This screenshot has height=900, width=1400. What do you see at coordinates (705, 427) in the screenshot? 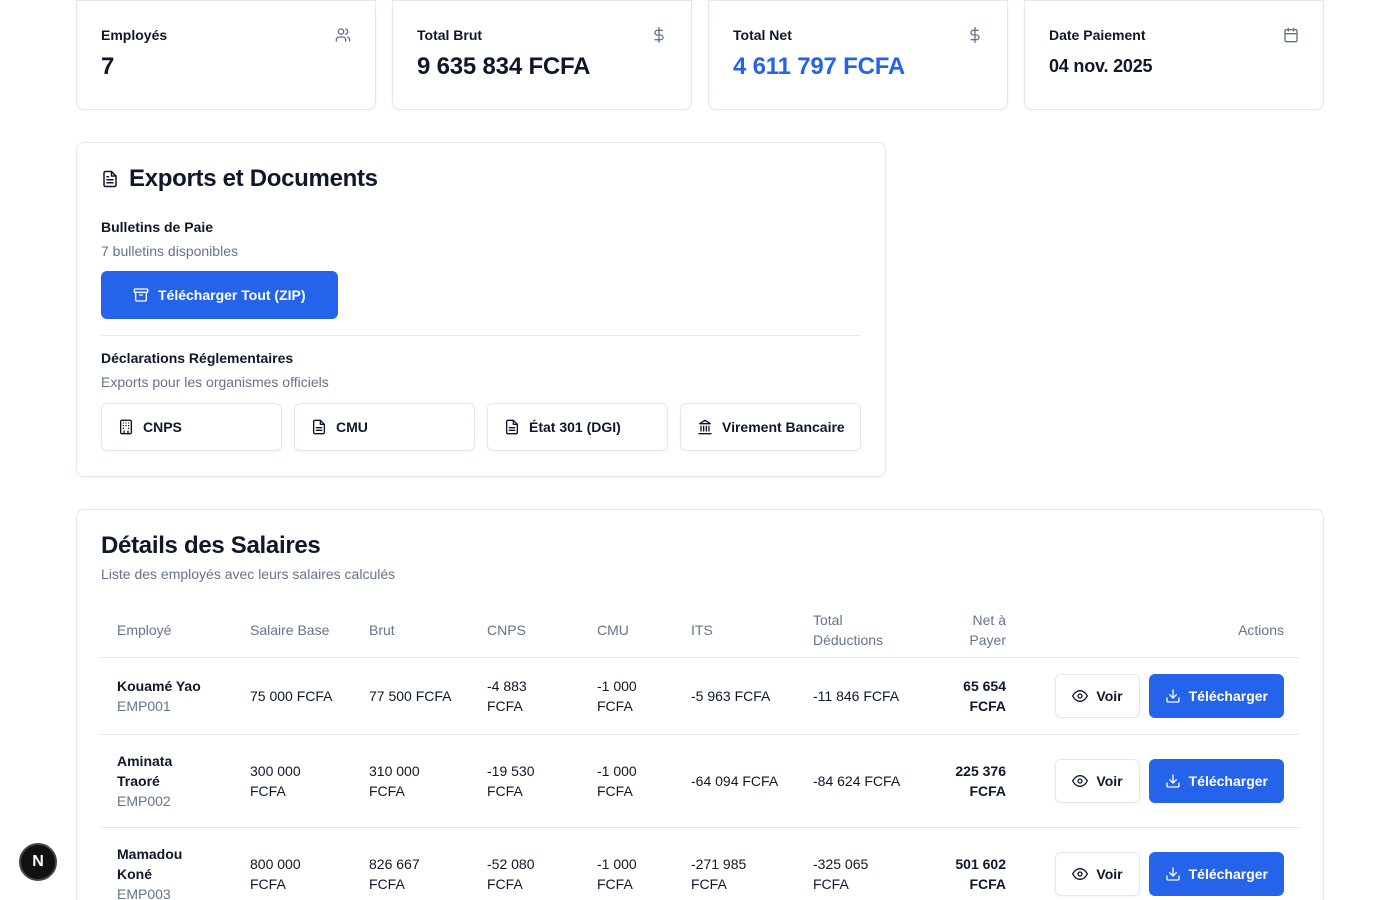
I see `bank-icon` at bounding box center [705, 427].